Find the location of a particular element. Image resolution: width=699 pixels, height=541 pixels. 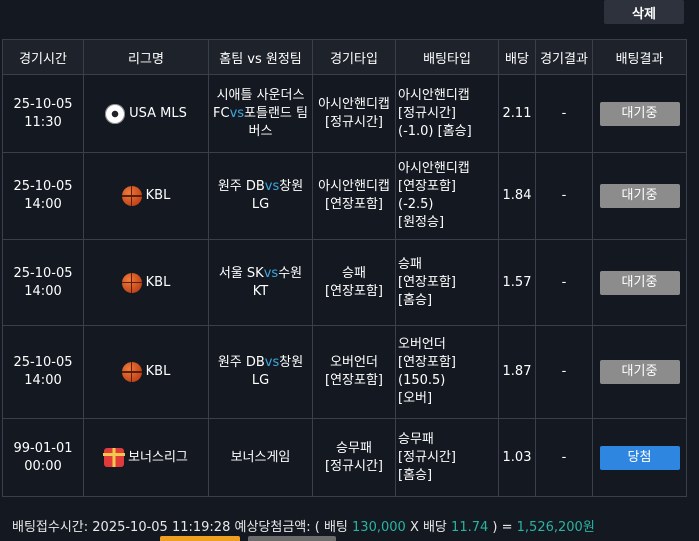

game-type-cell: 오버언더 [연장포함] is located at coordinates (354, 372).